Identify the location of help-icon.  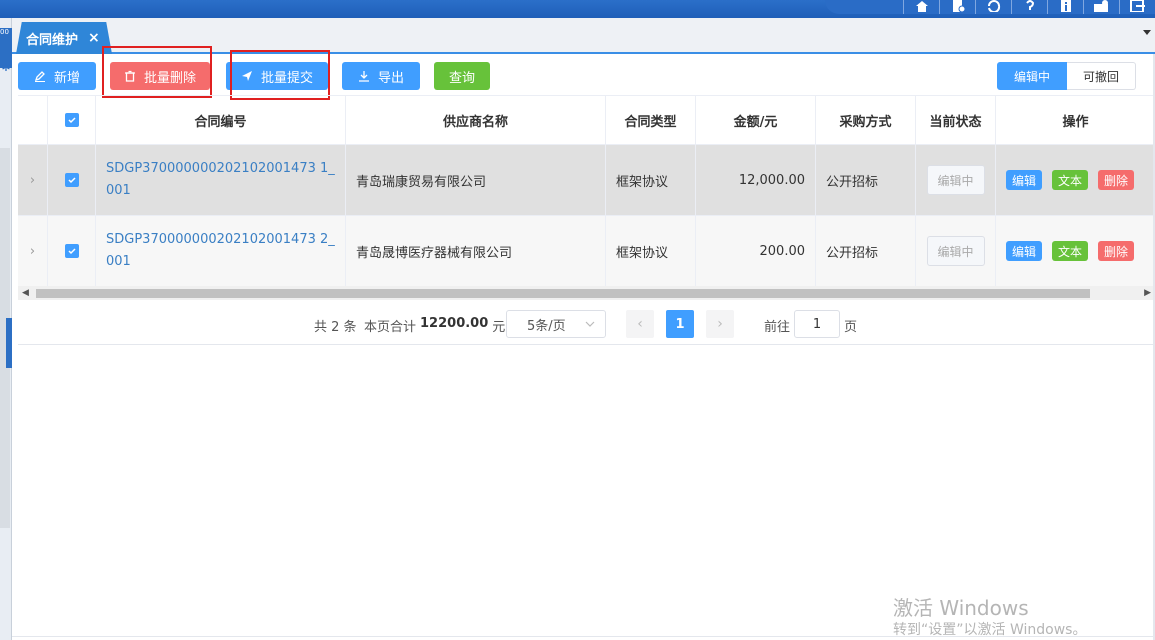
(1029, 7).